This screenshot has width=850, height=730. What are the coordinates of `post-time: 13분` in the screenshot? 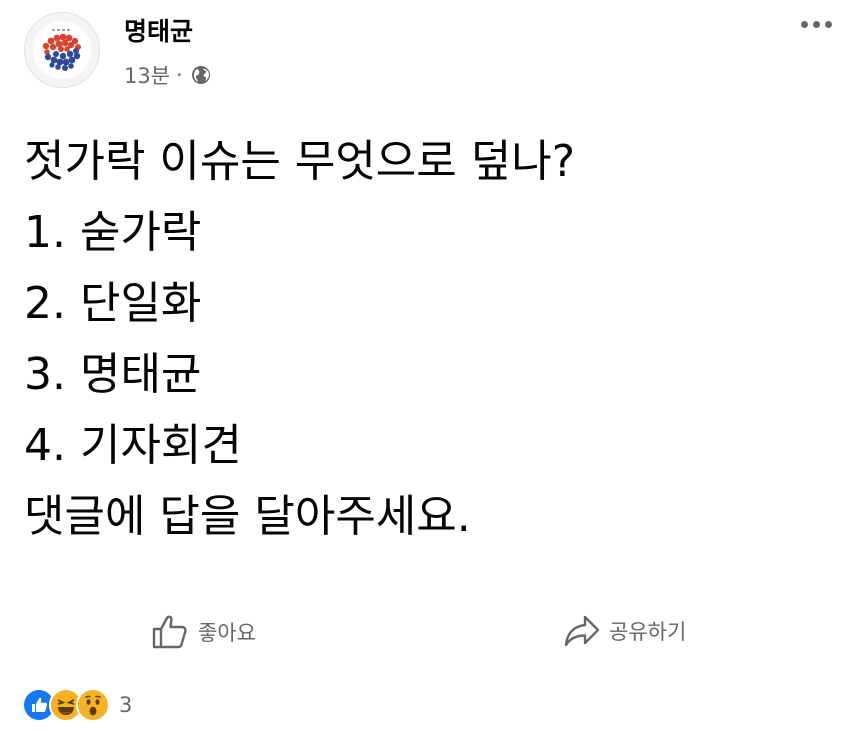 It's located at (147, 75).